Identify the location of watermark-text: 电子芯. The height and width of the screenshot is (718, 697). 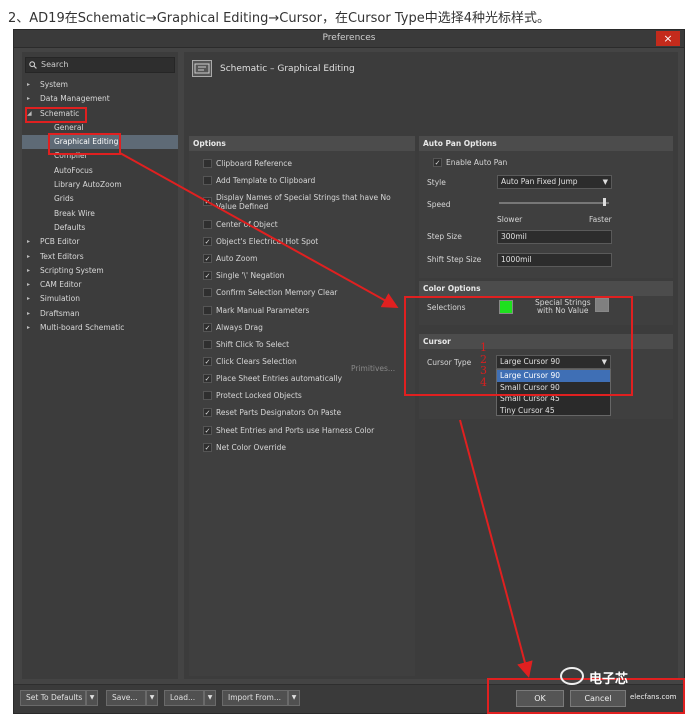
(609, 679).